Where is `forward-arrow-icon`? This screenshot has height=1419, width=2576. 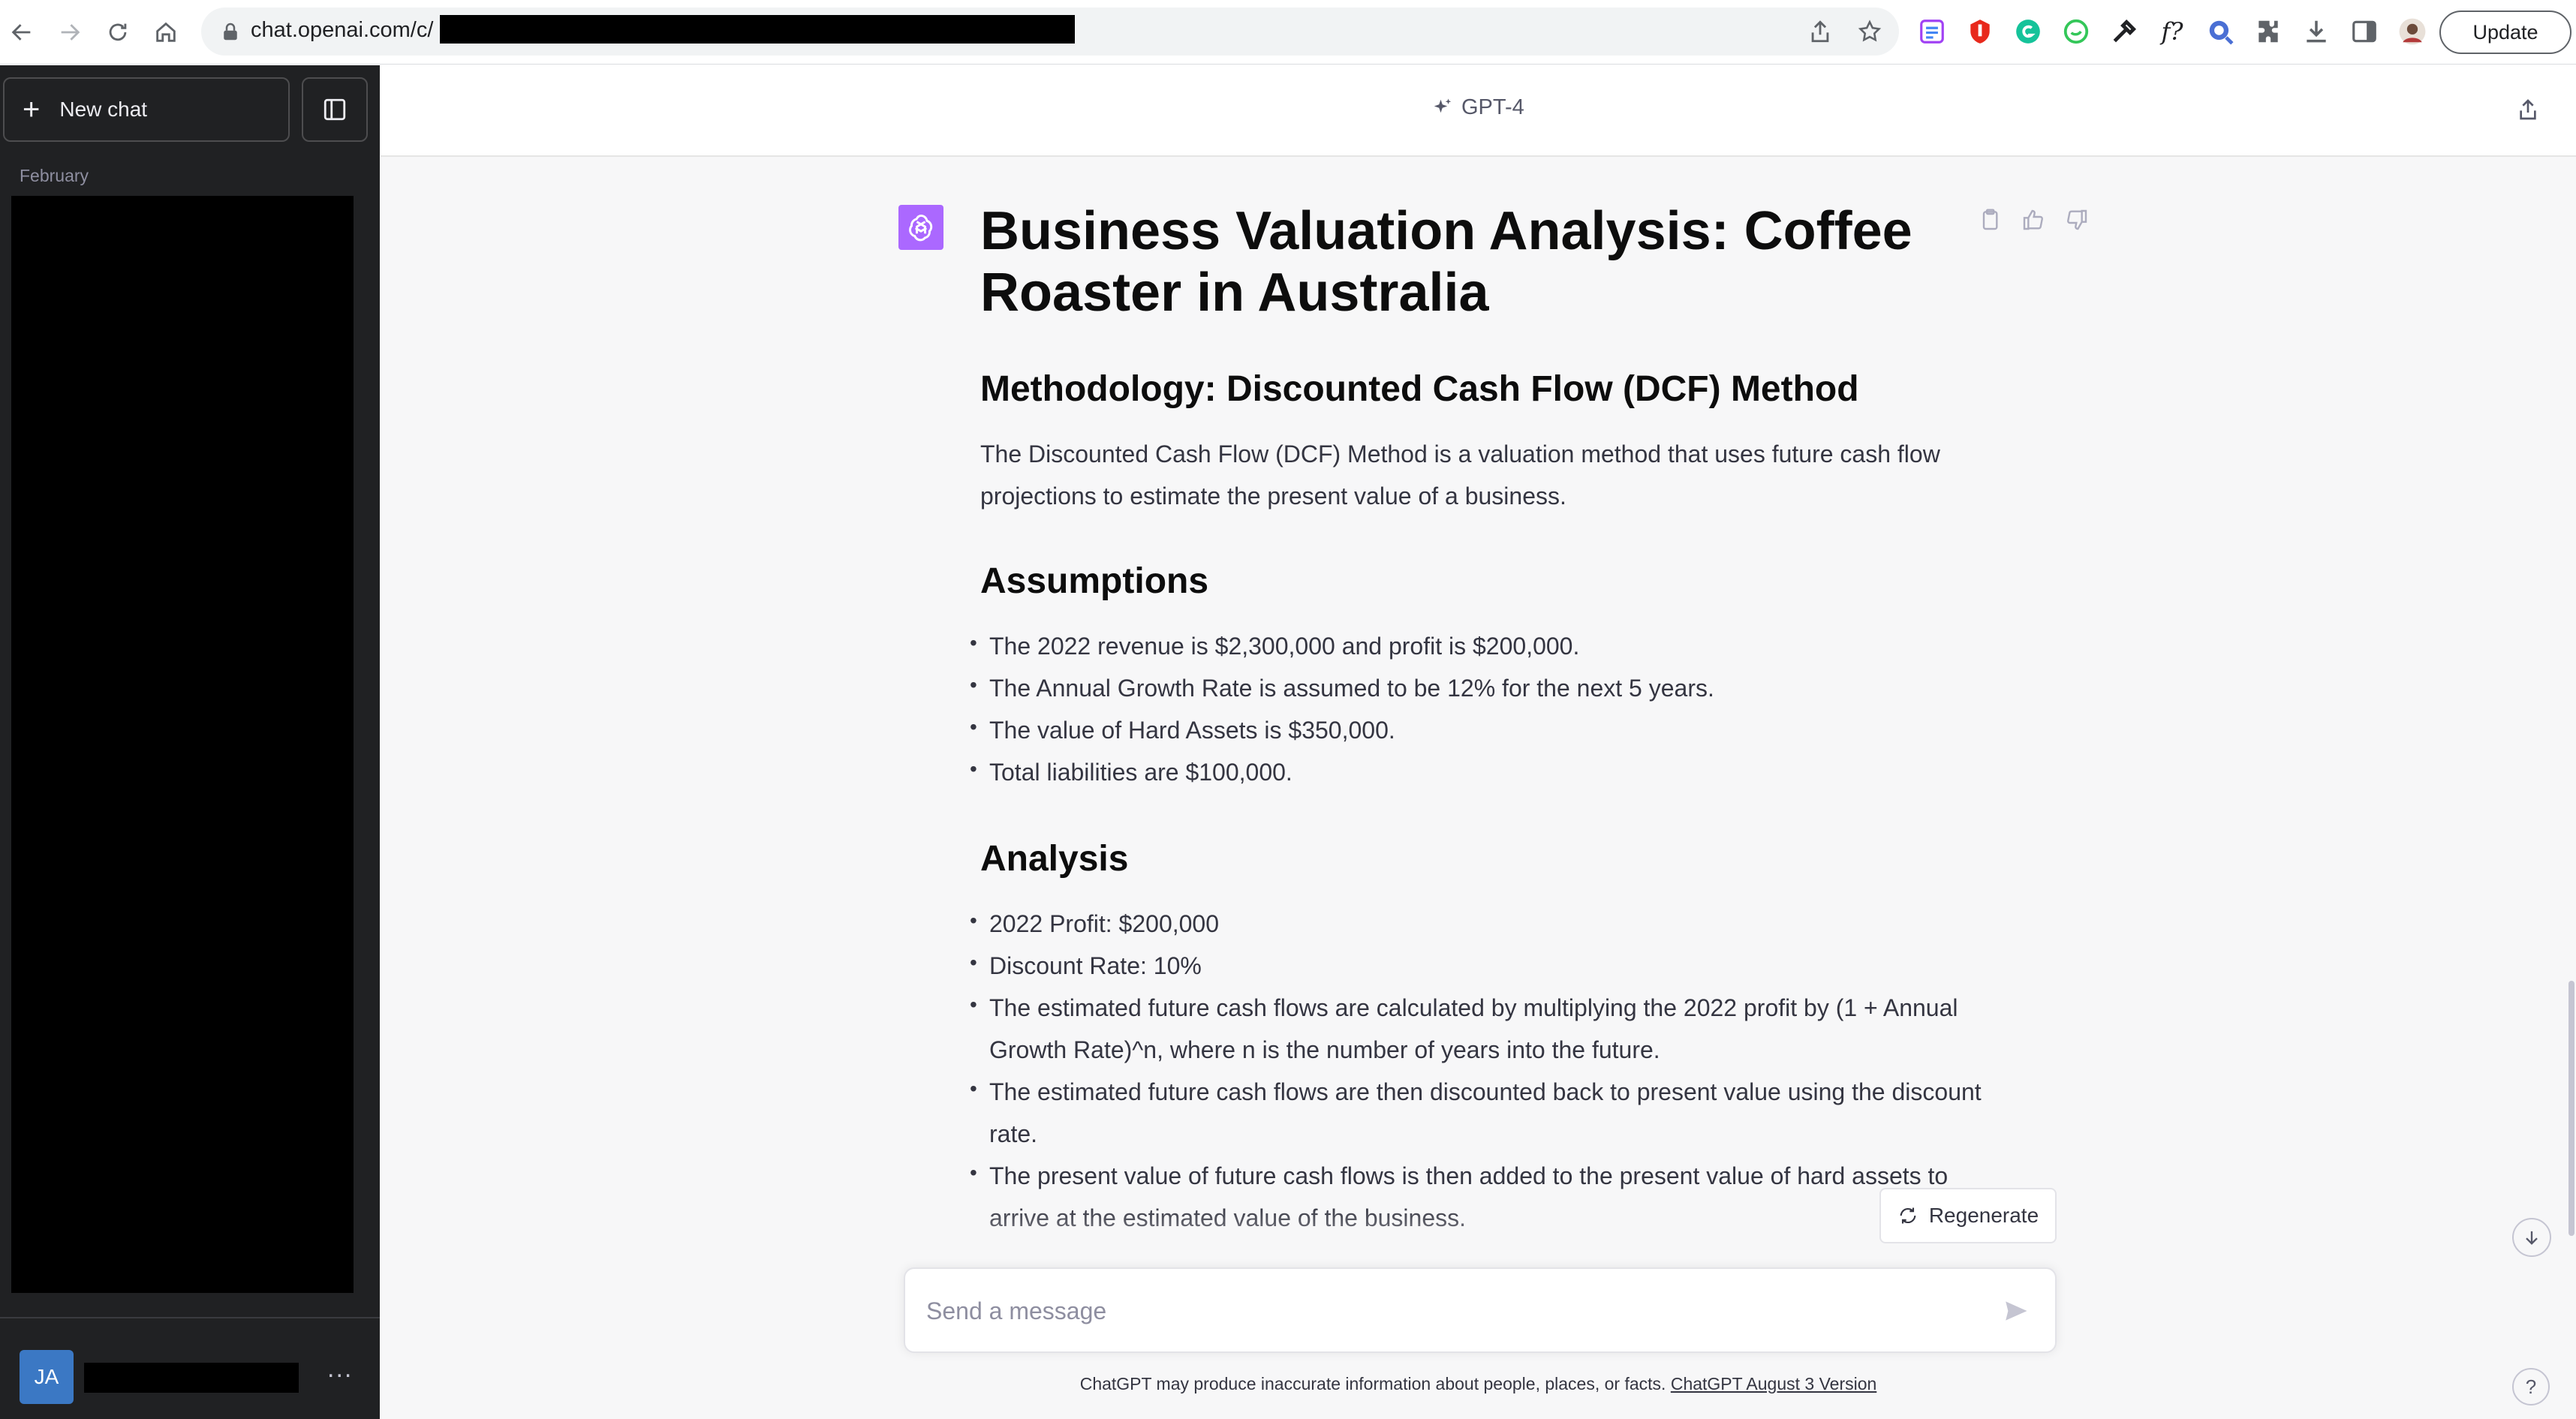
forward-arrow-icon is located at coordinates (70, 33).